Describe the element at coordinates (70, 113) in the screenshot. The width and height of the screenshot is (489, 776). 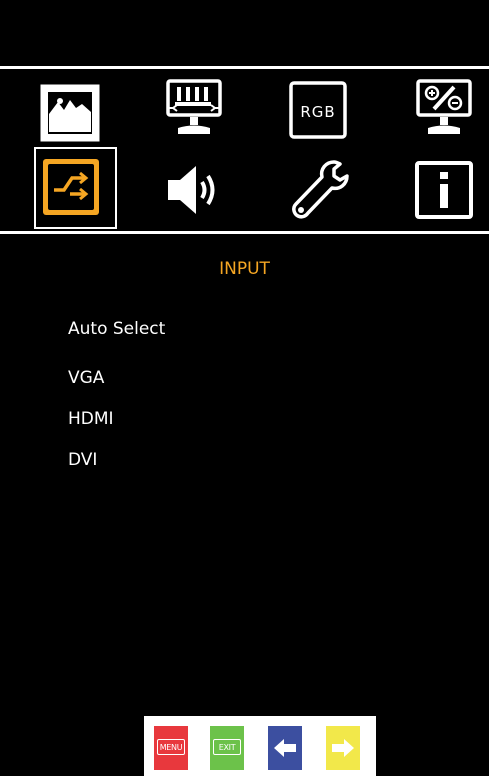
I see `picture-icon` at that location.